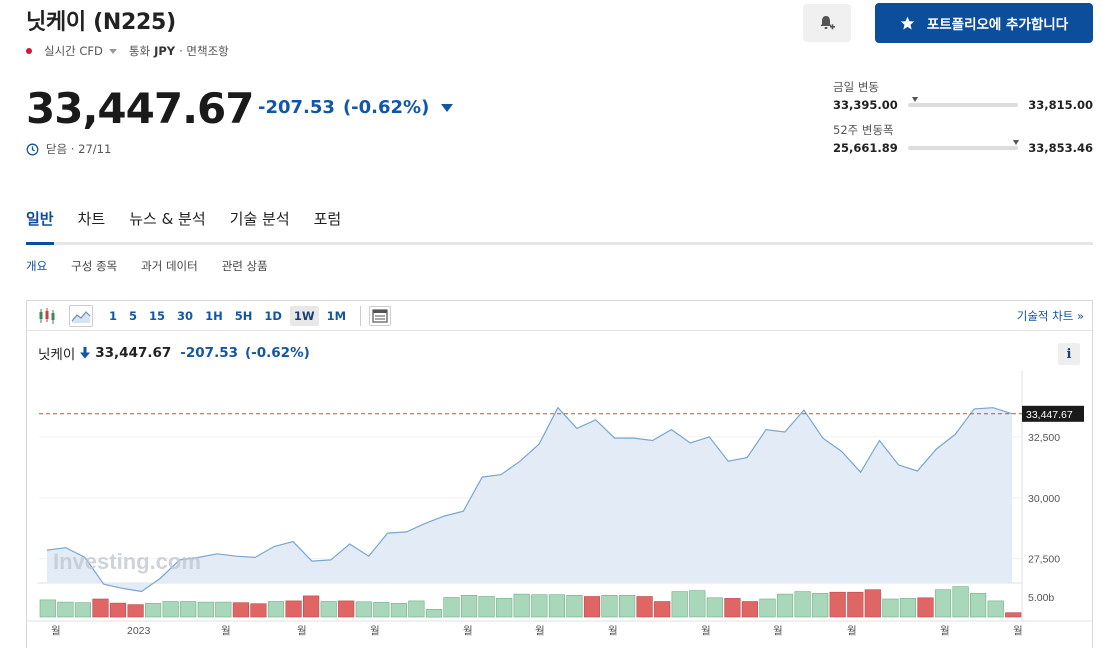  I want to click on currency-label: 통화, so click(139, 51).